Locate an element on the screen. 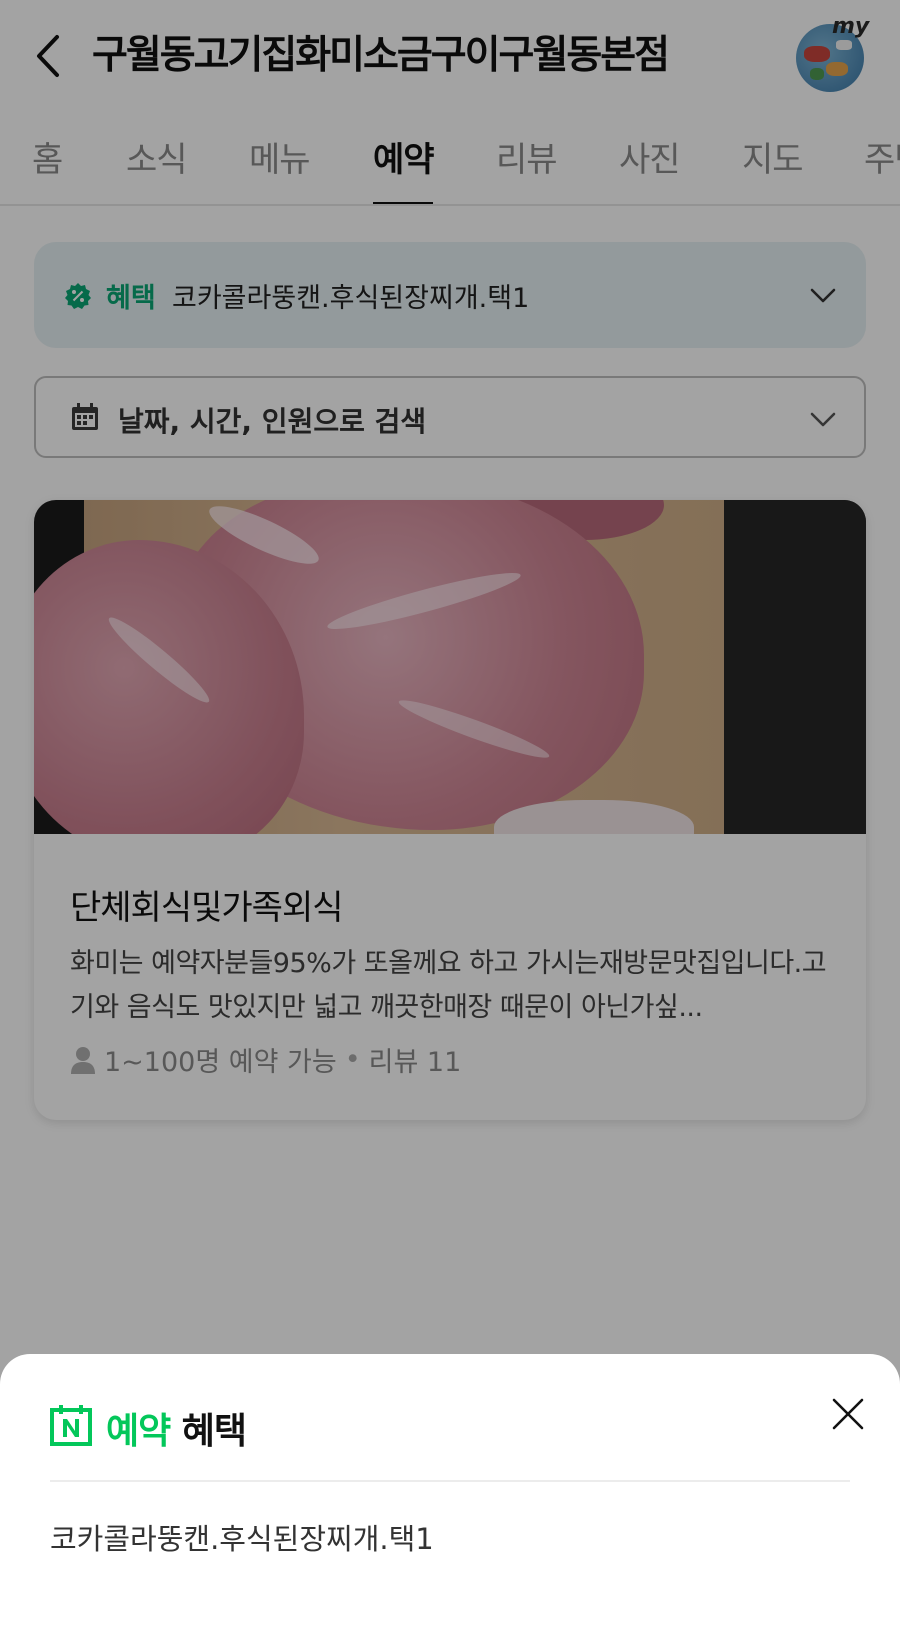  naver-booking-icon is located at coordinates (71, 1425).